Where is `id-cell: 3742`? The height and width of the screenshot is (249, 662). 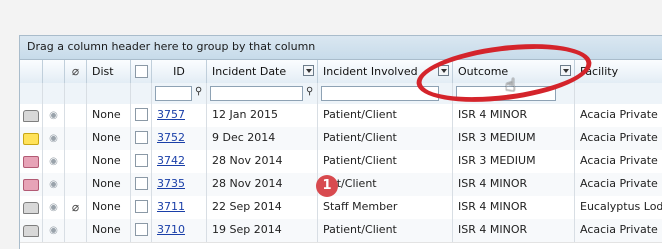 id-cell: 3742 is located at coordinates (179, 161).